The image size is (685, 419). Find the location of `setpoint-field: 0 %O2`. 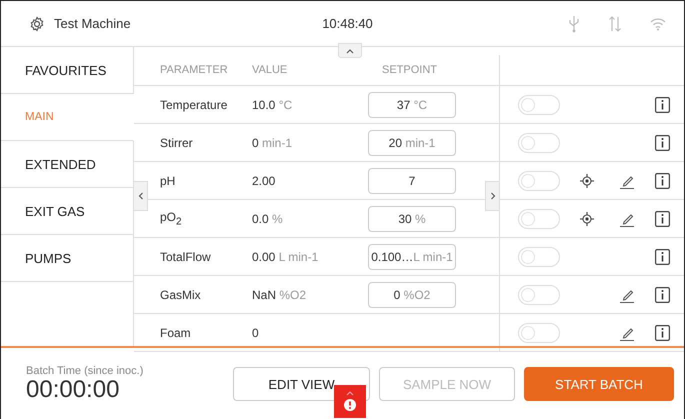

setpoint-field: 0 %O2 is located at coordinates (412, 295).